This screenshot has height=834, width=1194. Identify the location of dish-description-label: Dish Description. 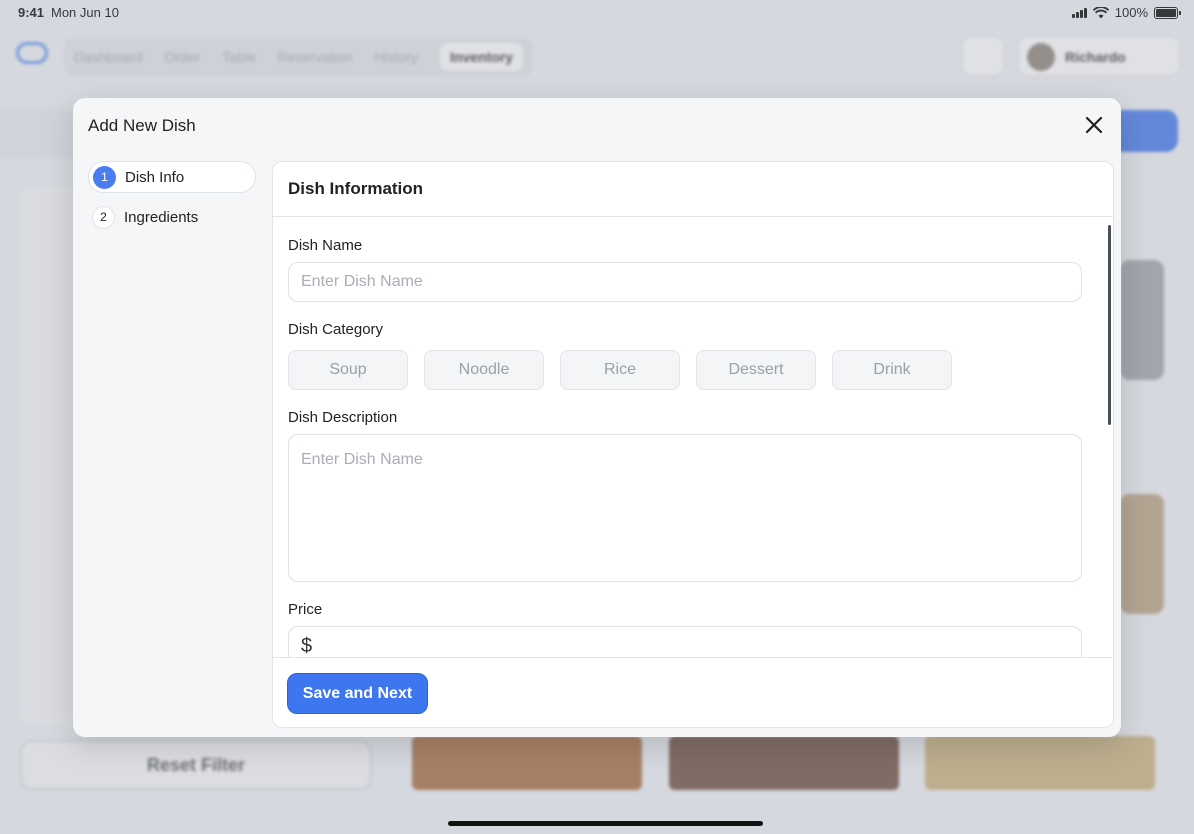
(343, 417).